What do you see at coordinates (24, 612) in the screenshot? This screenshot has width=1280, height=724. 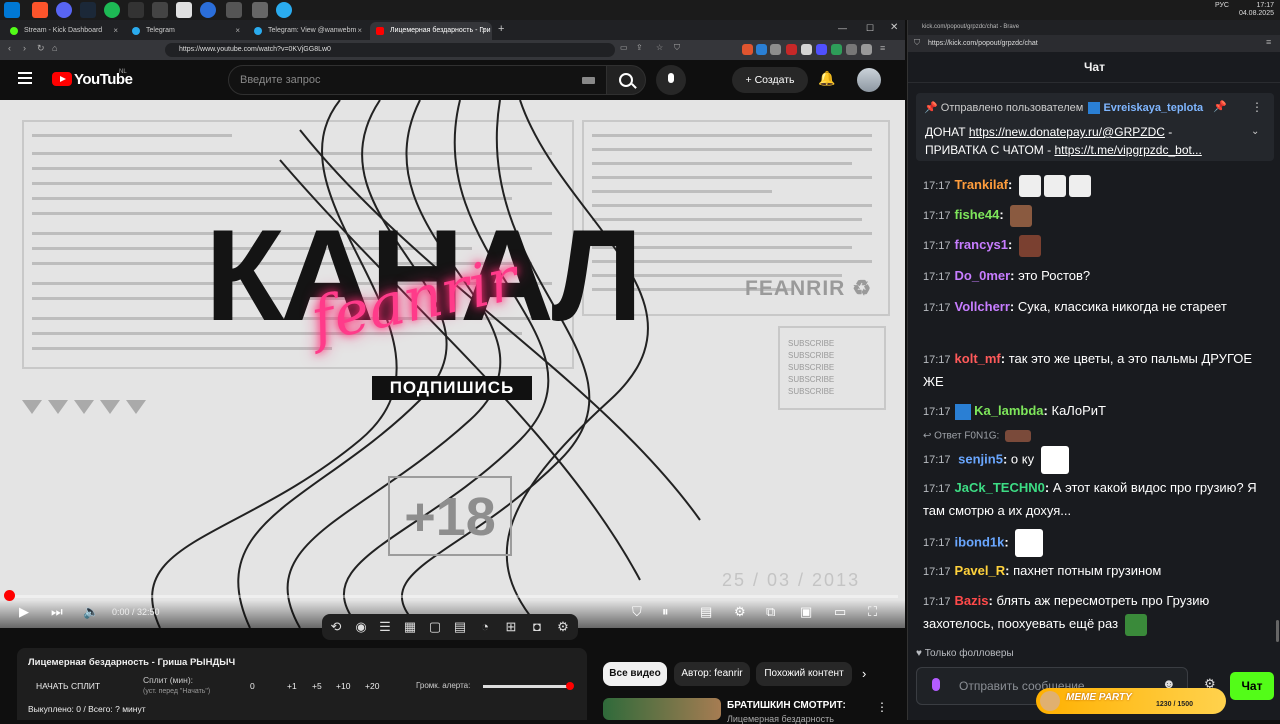 I see `play-icon: ▶` at bounding box center [24, 612].